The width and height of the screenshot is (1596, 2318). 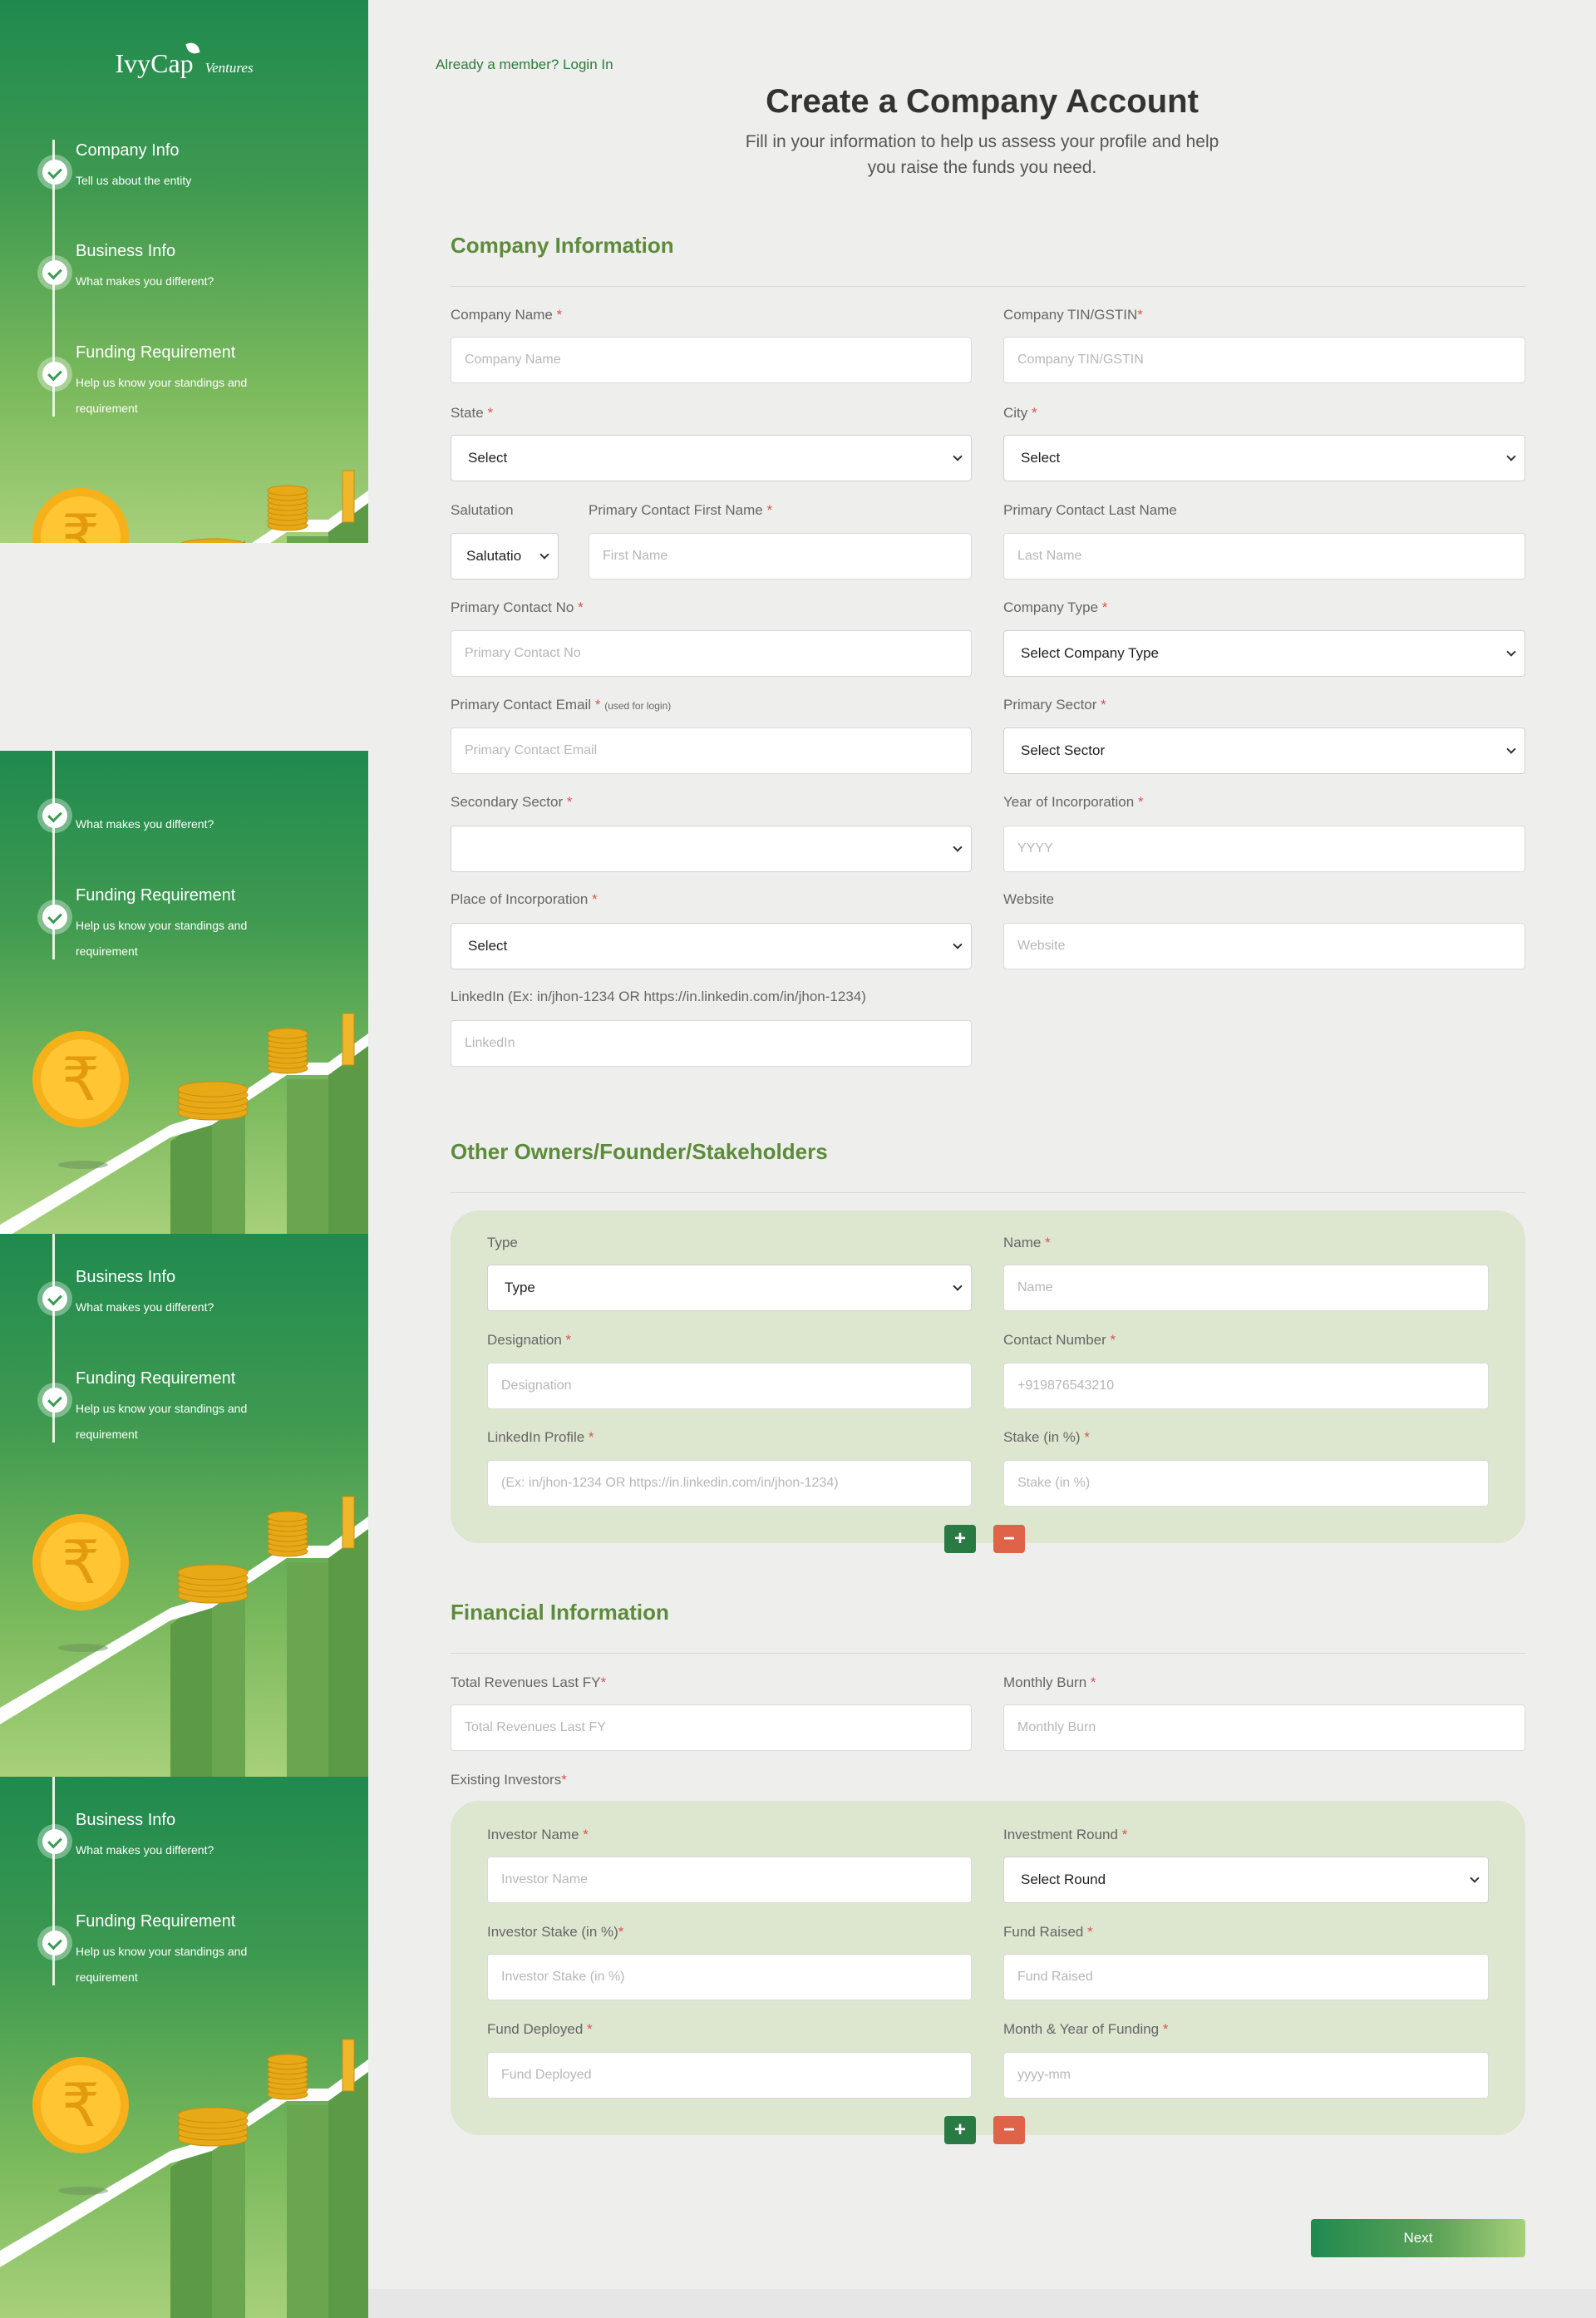 What do you see at coordinates (1246, 1880) in the screenshot?
I see `investment-round-select: Select Round` at bounding box center [1246, 1880].